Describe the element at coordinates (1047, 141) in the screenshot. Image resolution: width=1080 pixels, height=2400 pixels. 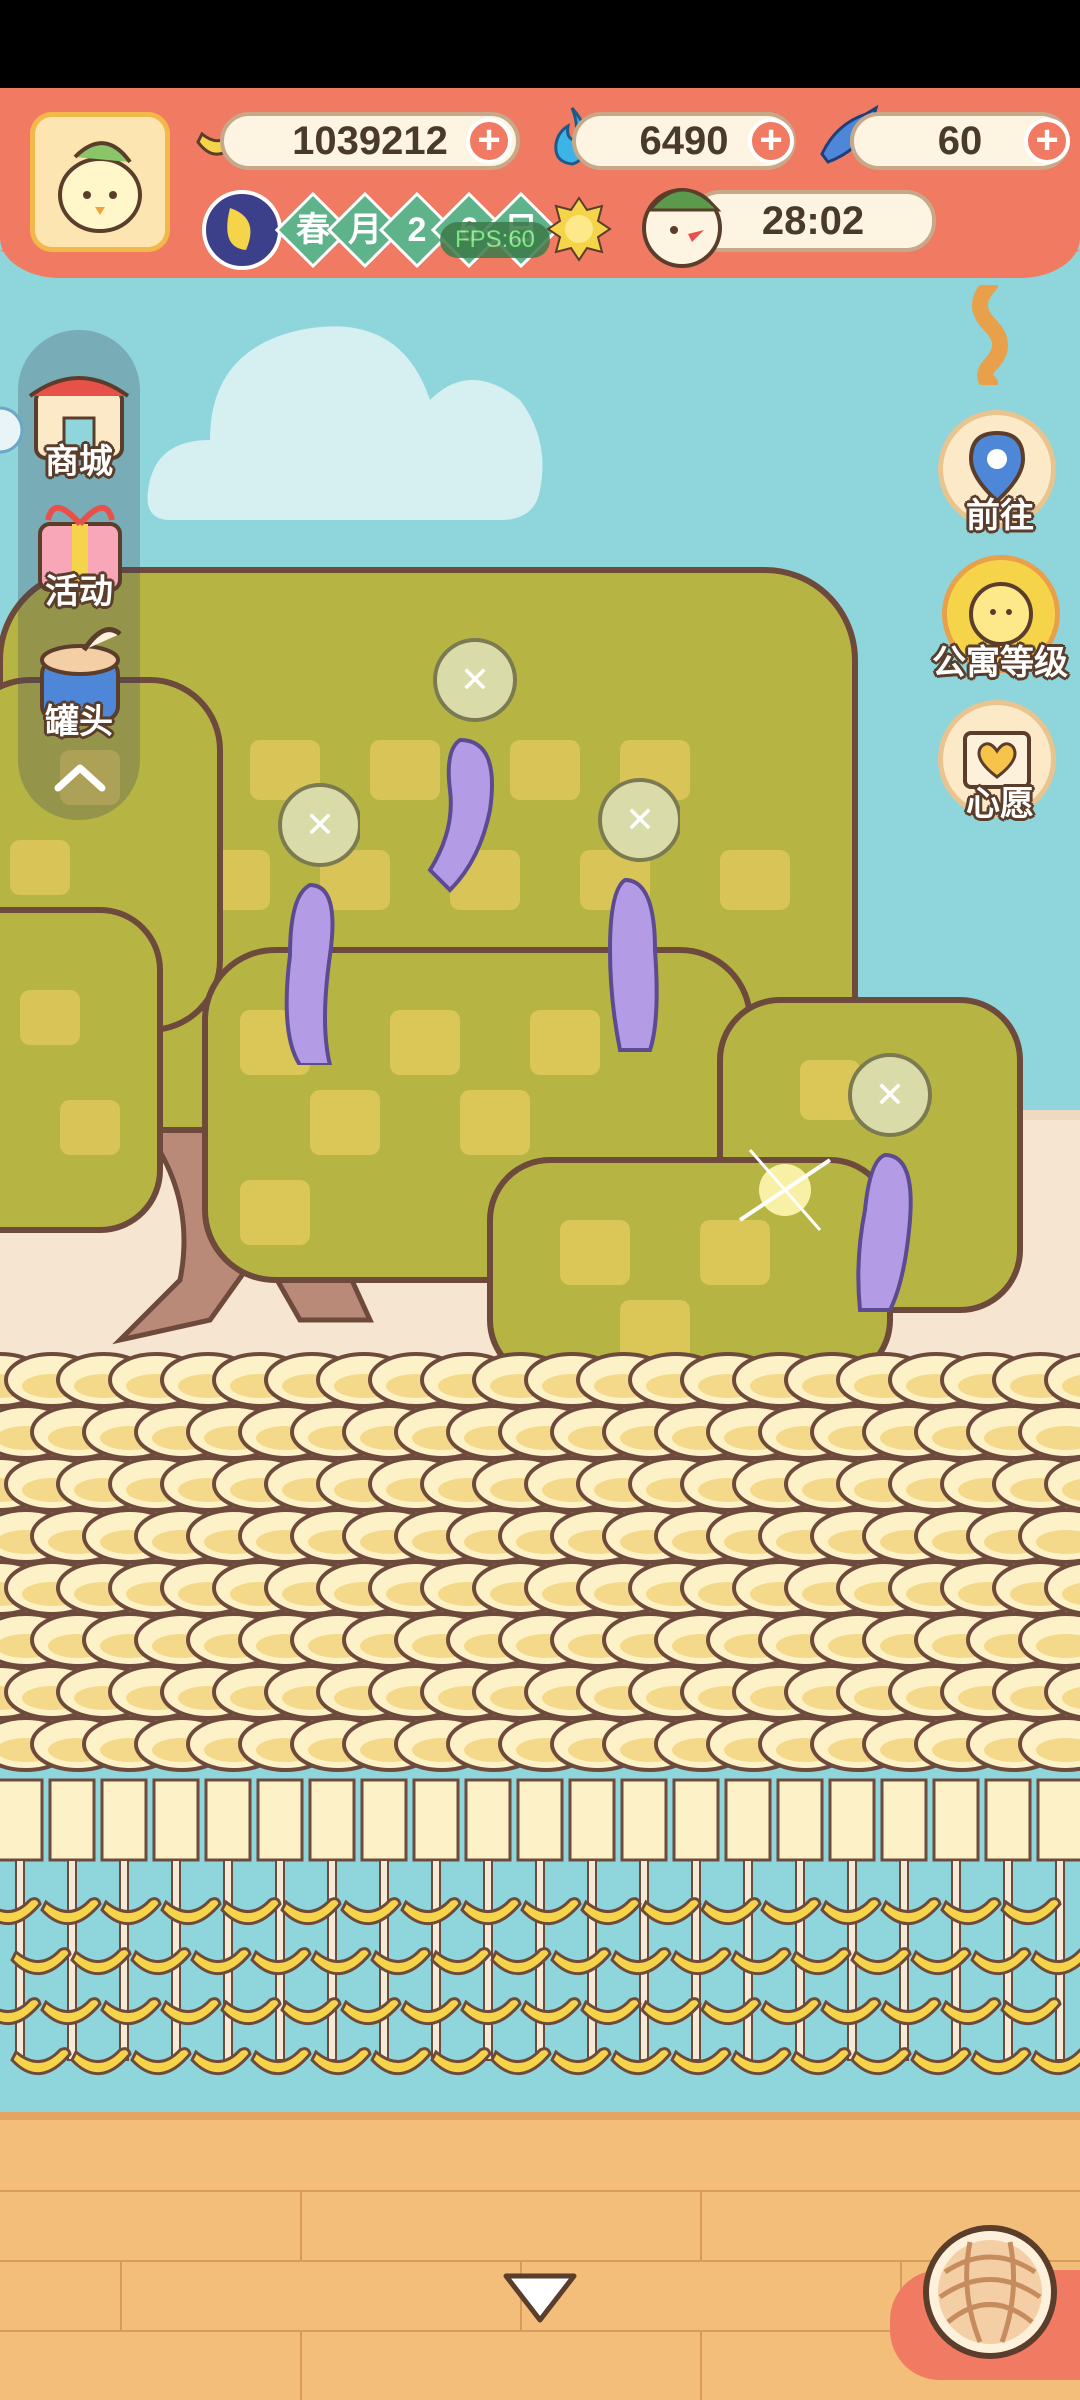
I see `add-fish-button: +` at that location.